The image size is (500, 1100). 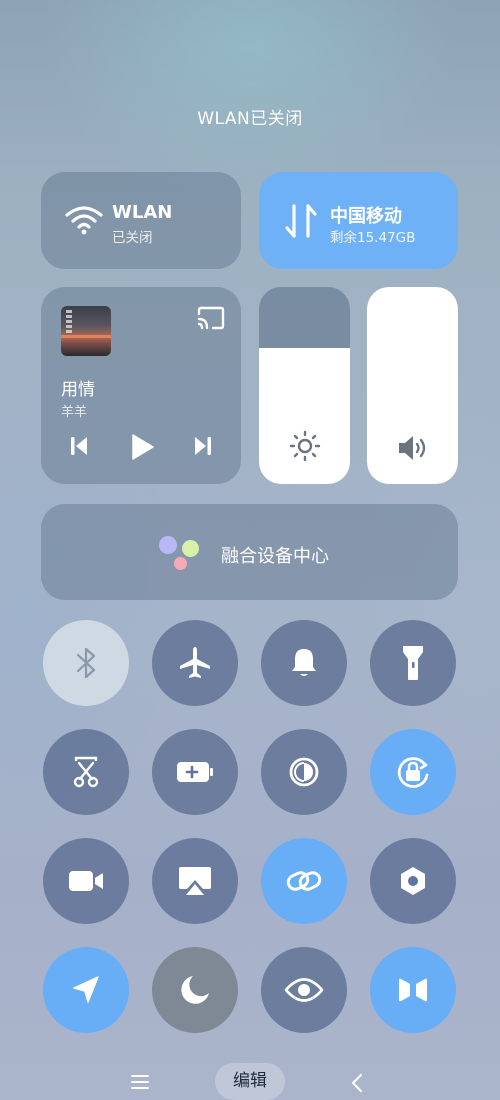 I want to click on location-arrow-icon, so click(x=86, y=990).